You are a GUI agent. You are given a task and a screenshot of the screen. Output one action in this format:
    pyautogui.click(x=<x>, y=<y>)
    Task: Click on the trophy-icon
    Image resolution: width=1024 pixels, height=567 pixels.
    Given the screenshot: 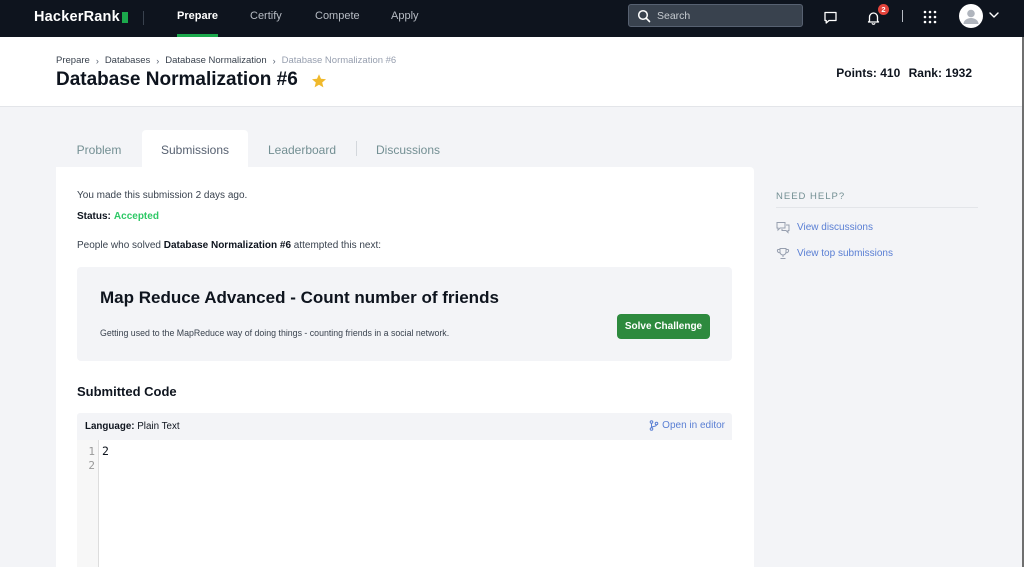 What is the action you would take?
    pyautogui.click(x=783, y=253)
    